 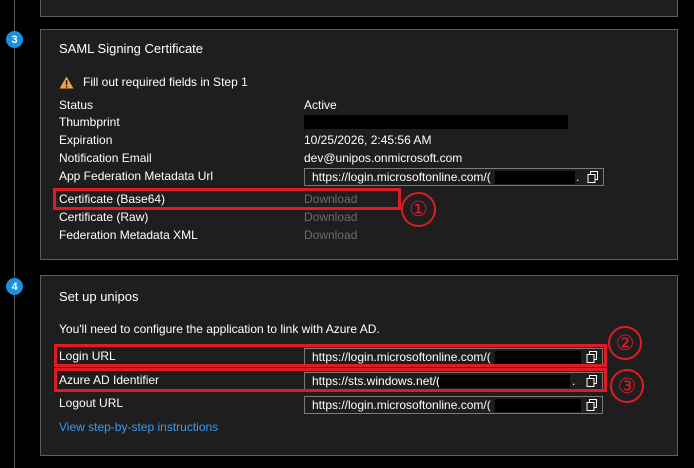 I want to click on step-4-badge: 4, so click(x=14, y=286).